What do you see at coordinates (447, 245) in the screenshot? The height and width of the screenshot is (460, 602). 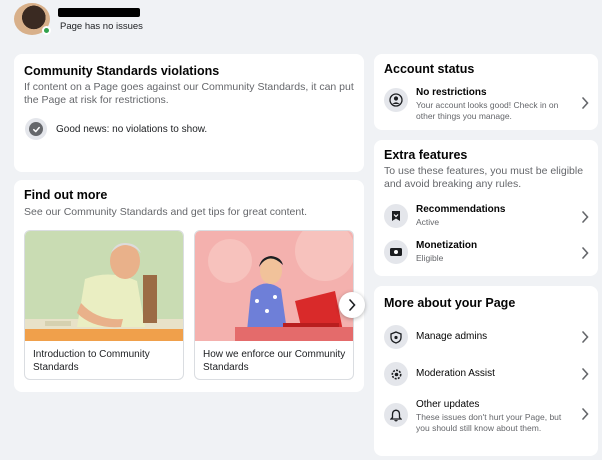 I see `monetization-label: Monetization` at bounding box center [447, 245].